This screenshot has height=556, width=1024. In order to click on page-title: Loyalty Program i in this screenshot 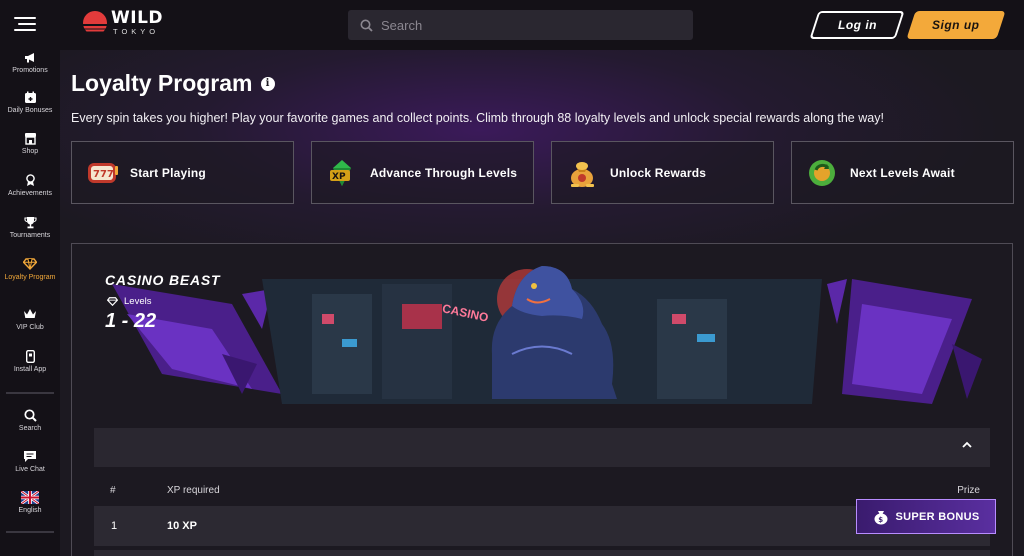, I will do `click(173, 83)`.